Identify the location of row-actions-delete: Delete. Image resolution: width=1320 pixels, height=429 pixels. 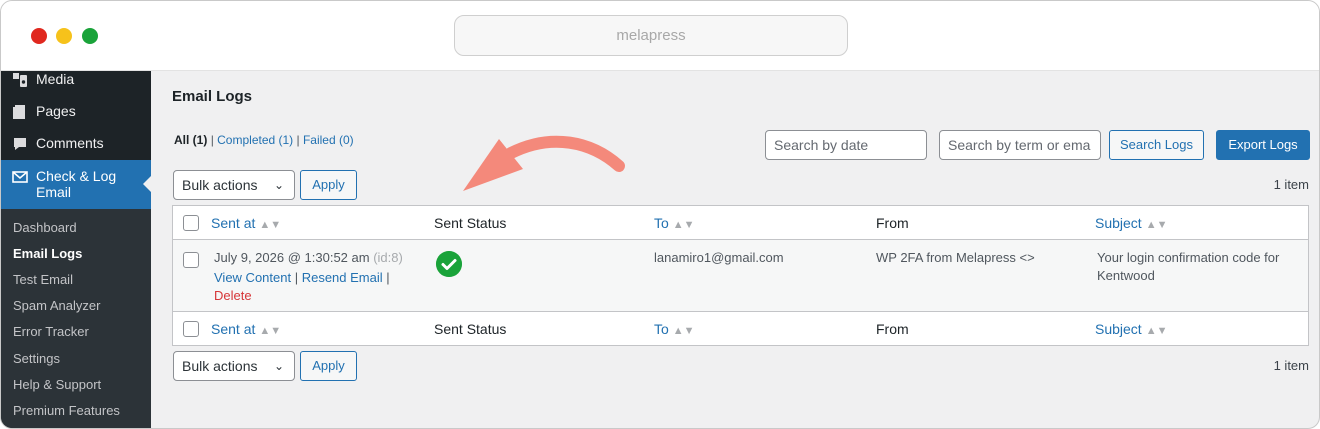
(233, 295).